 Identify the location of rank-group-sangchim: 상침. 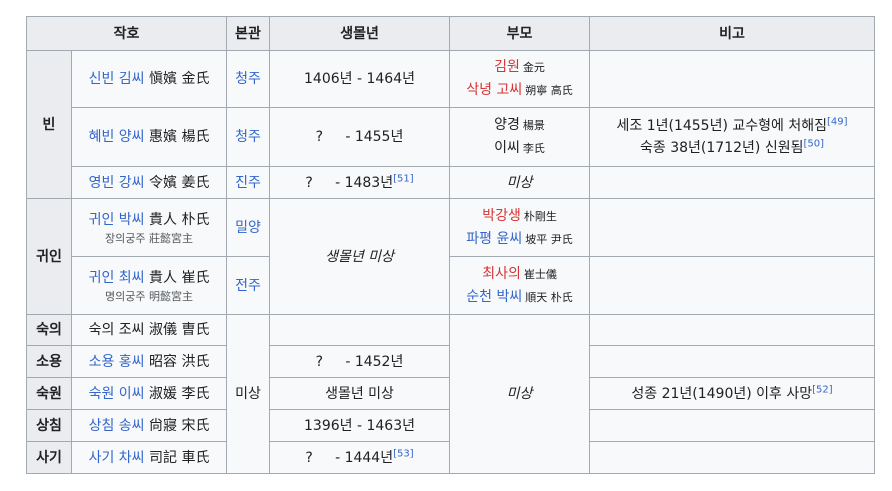
(49, 425).